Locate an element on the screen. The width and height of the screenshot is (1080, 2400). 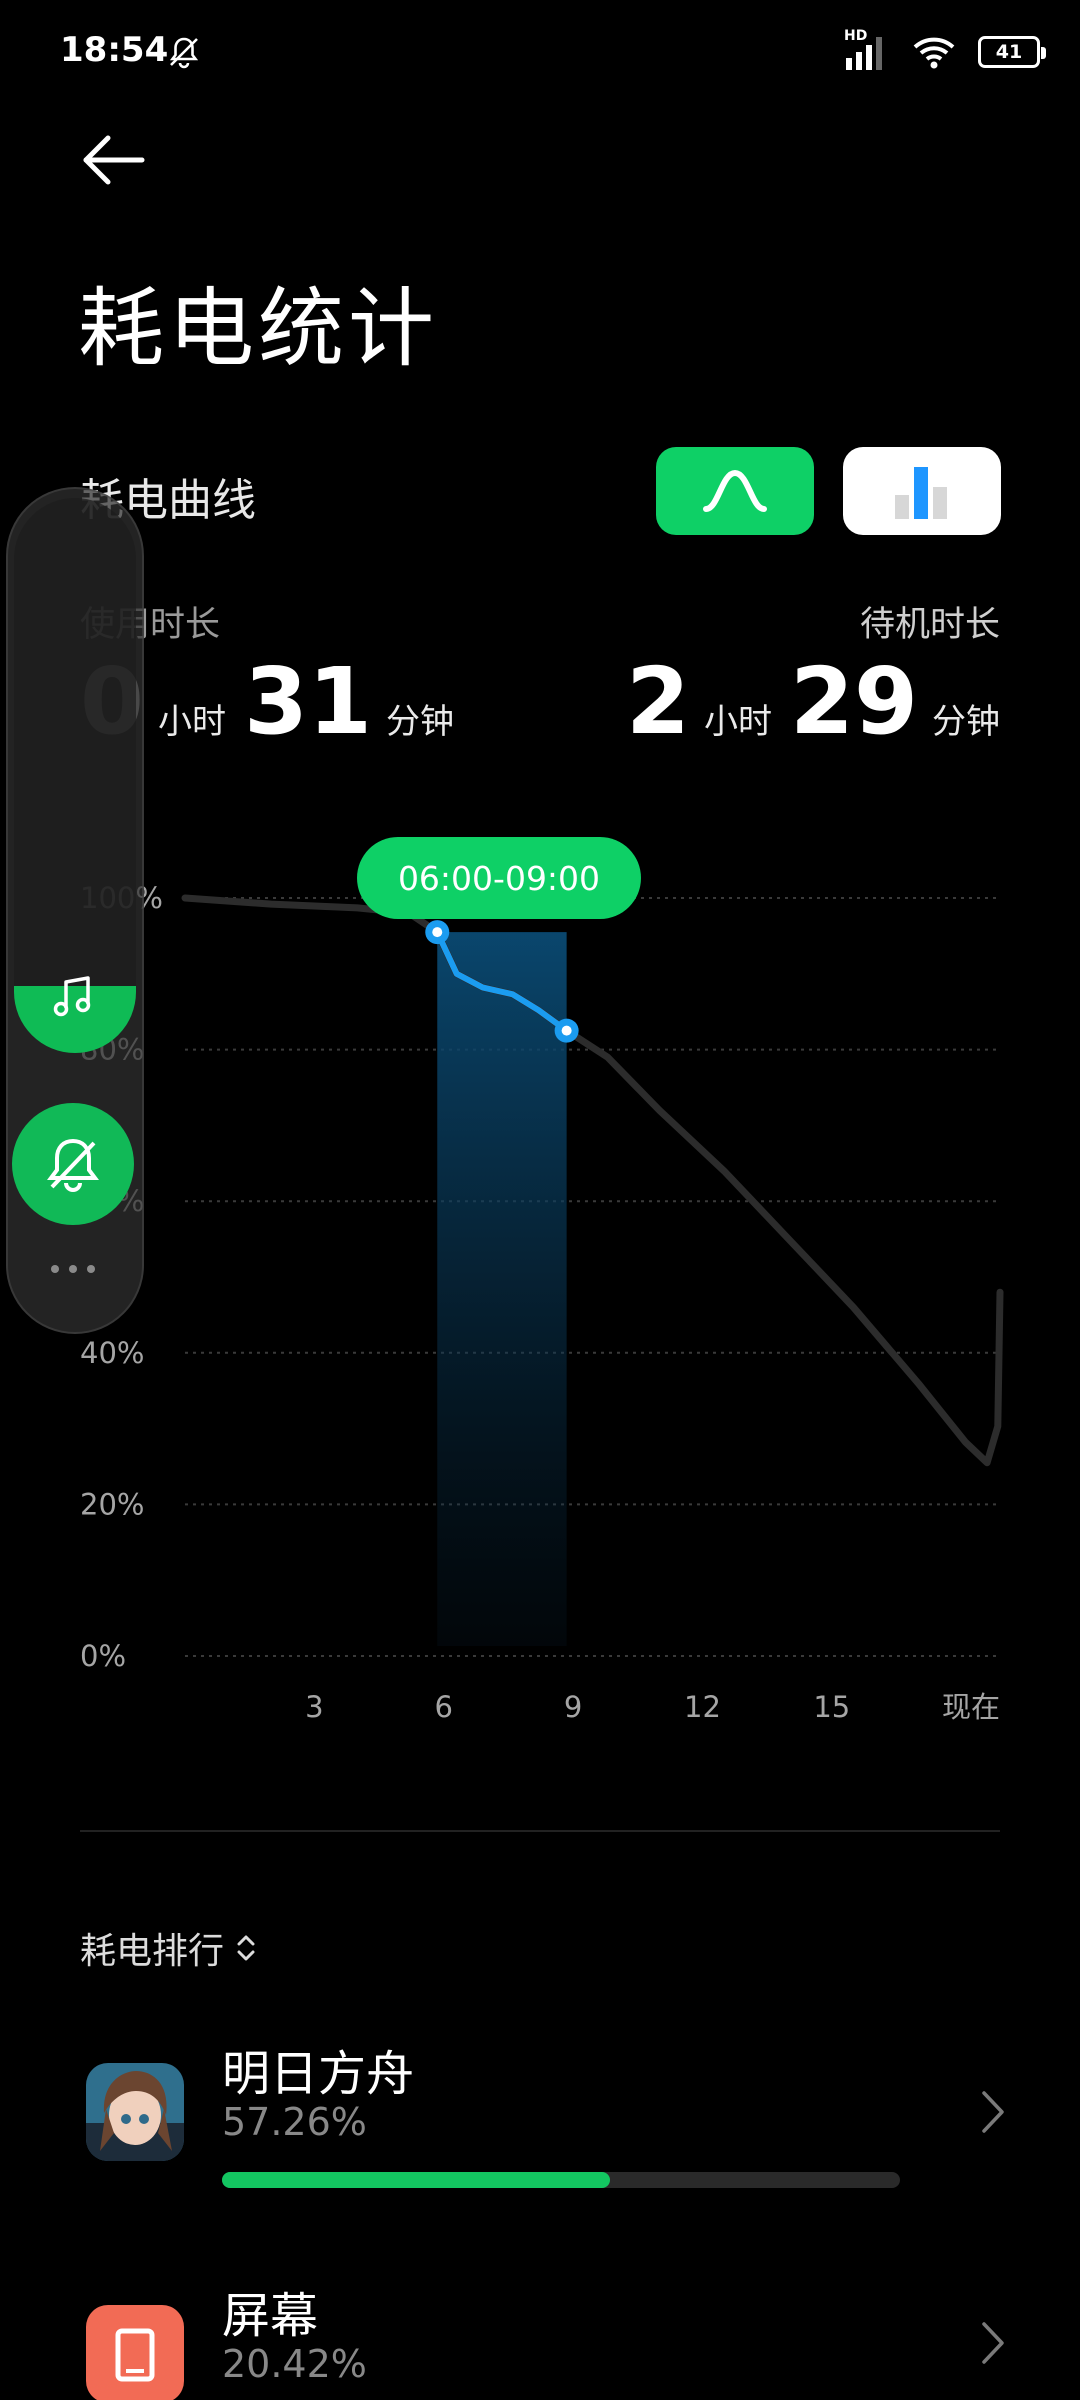
app-name: 屏幕 is located at coordinates (270, 2316).